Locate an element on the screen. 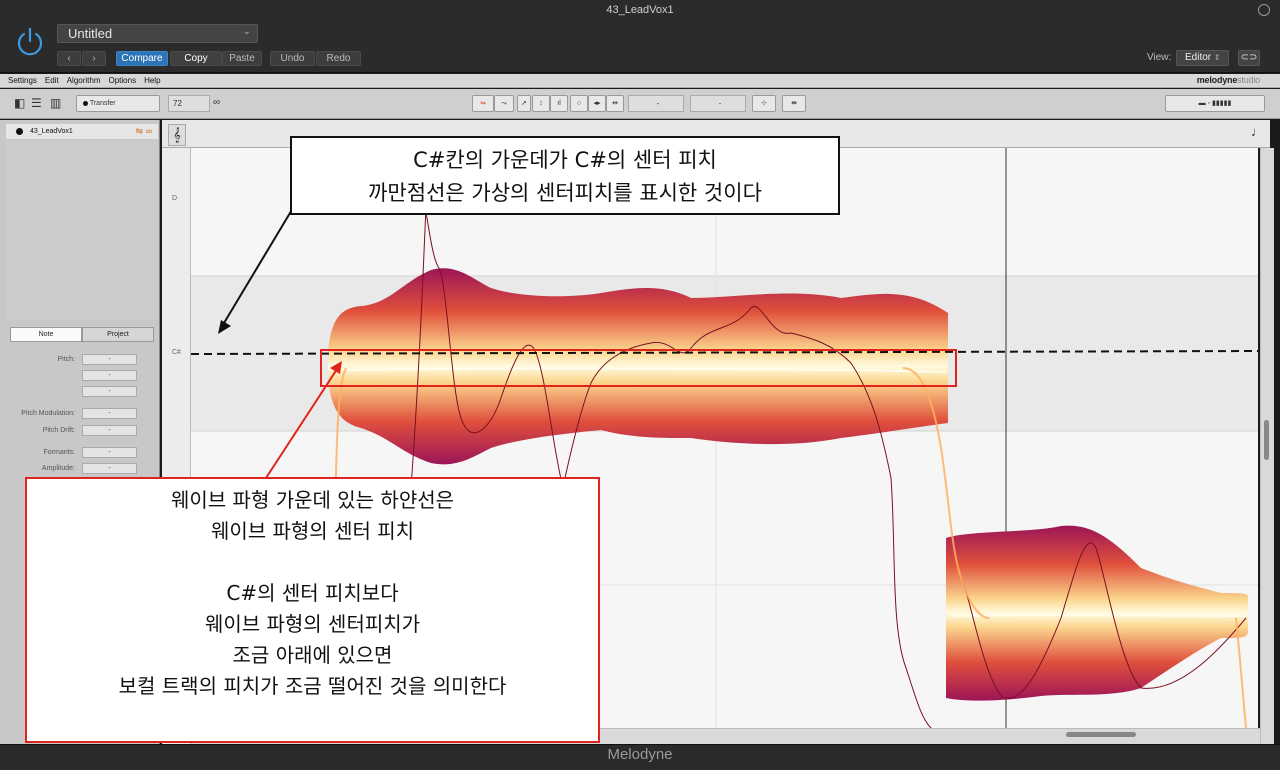 The width and height of the screenshot is (1280, 770). vertical-scroll-thumb is located at coordinates (1266, 440).